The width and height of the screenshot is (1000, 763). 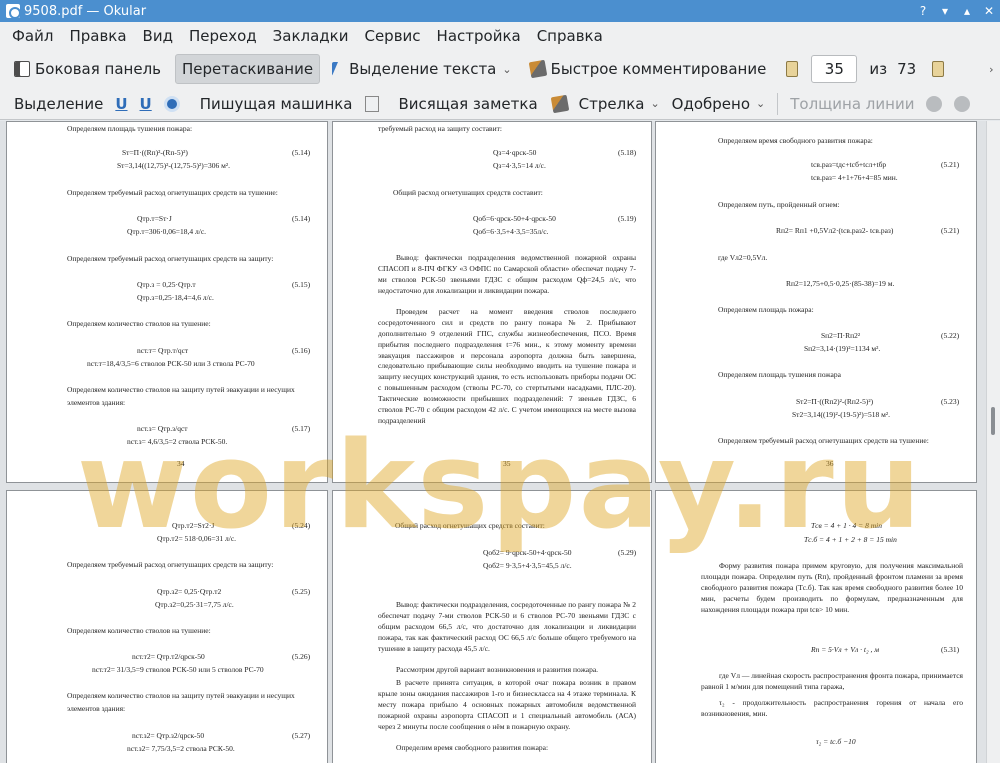 What do you see at coordinates (223, 36) in the screenshot?
I see `menu-go: Переход` at bounding box center [223, 36].